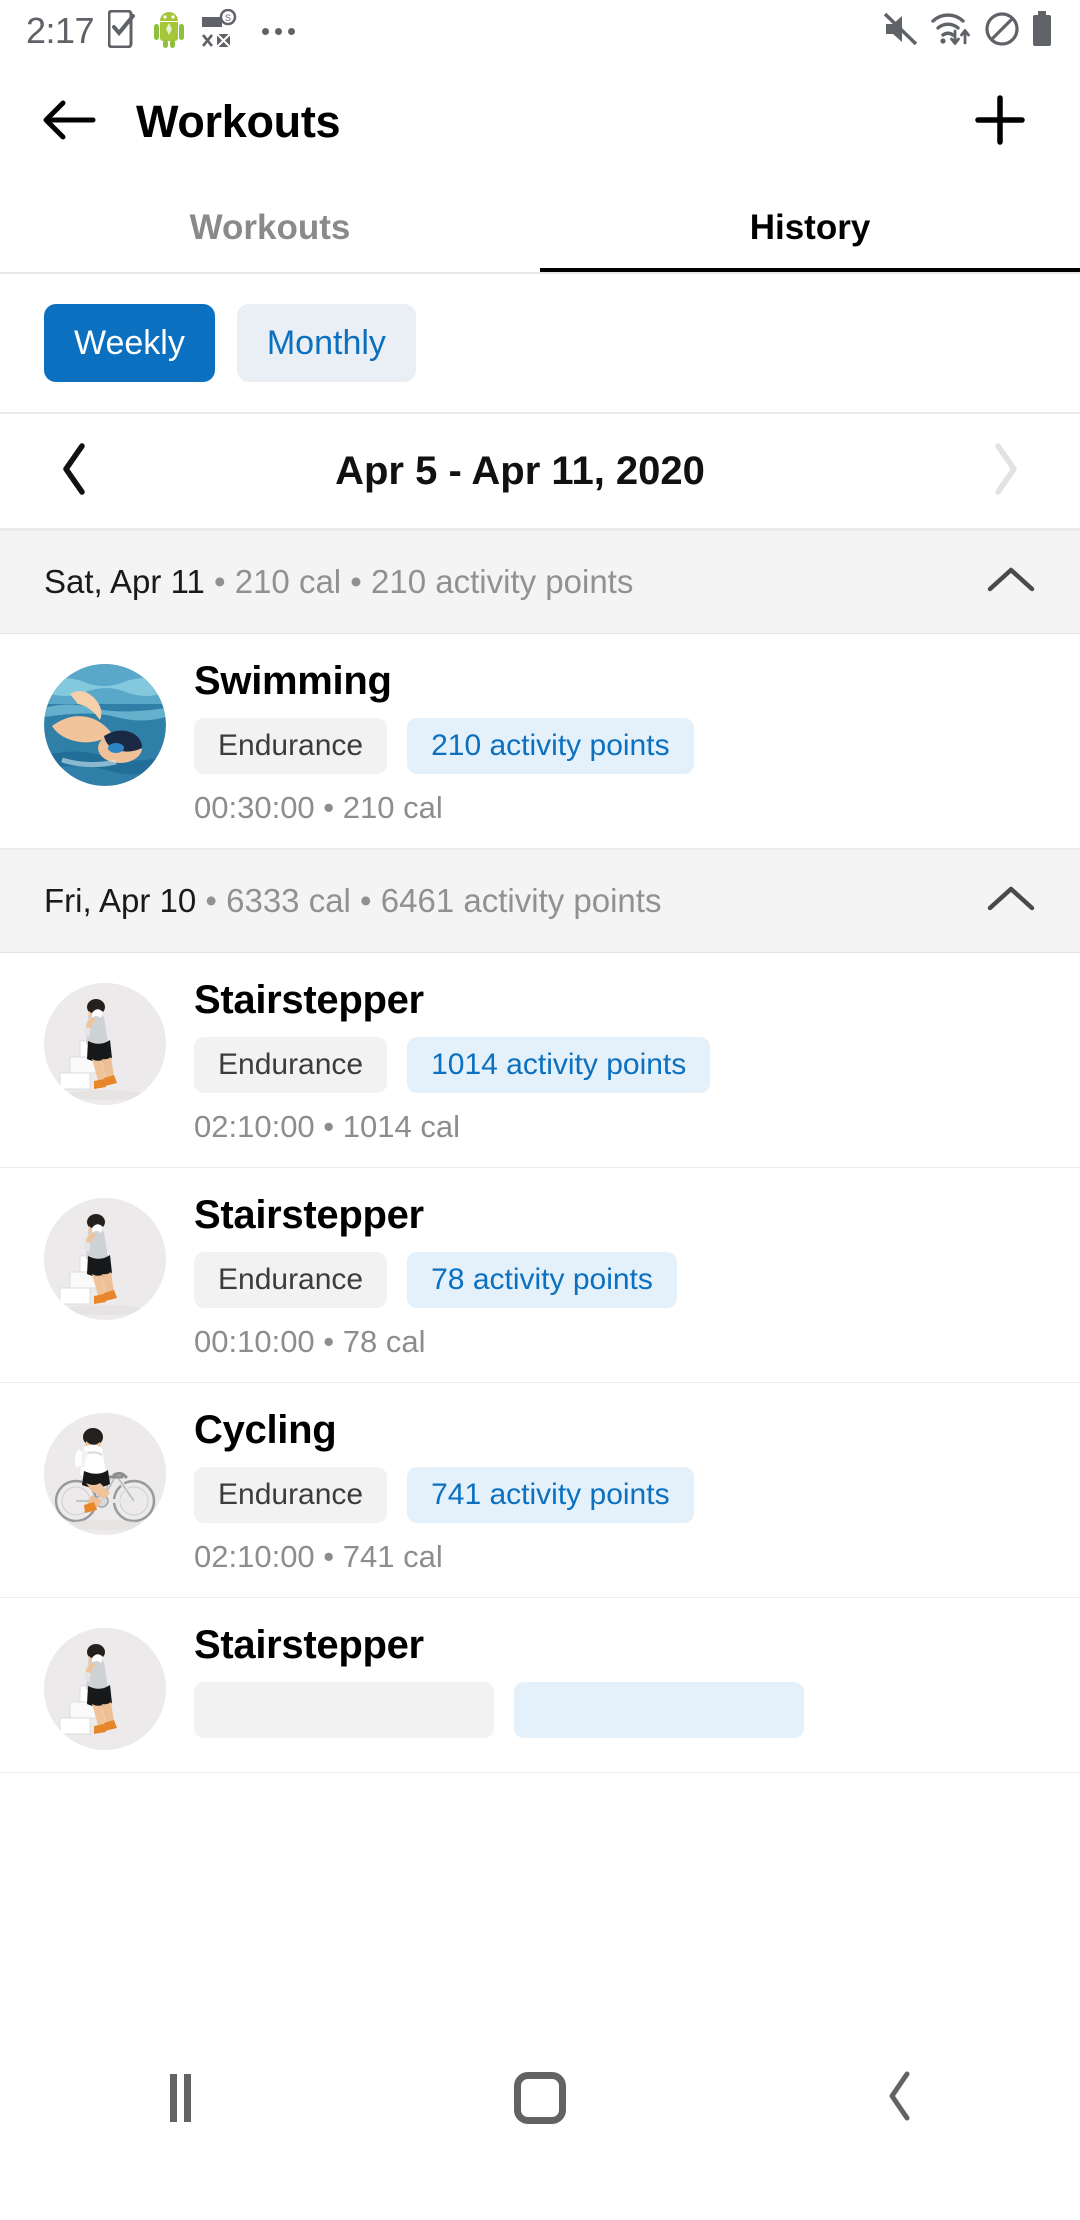 This screenshot has width=1080, height=2220. I want to click on nav-back-button, so click(900, 2098).